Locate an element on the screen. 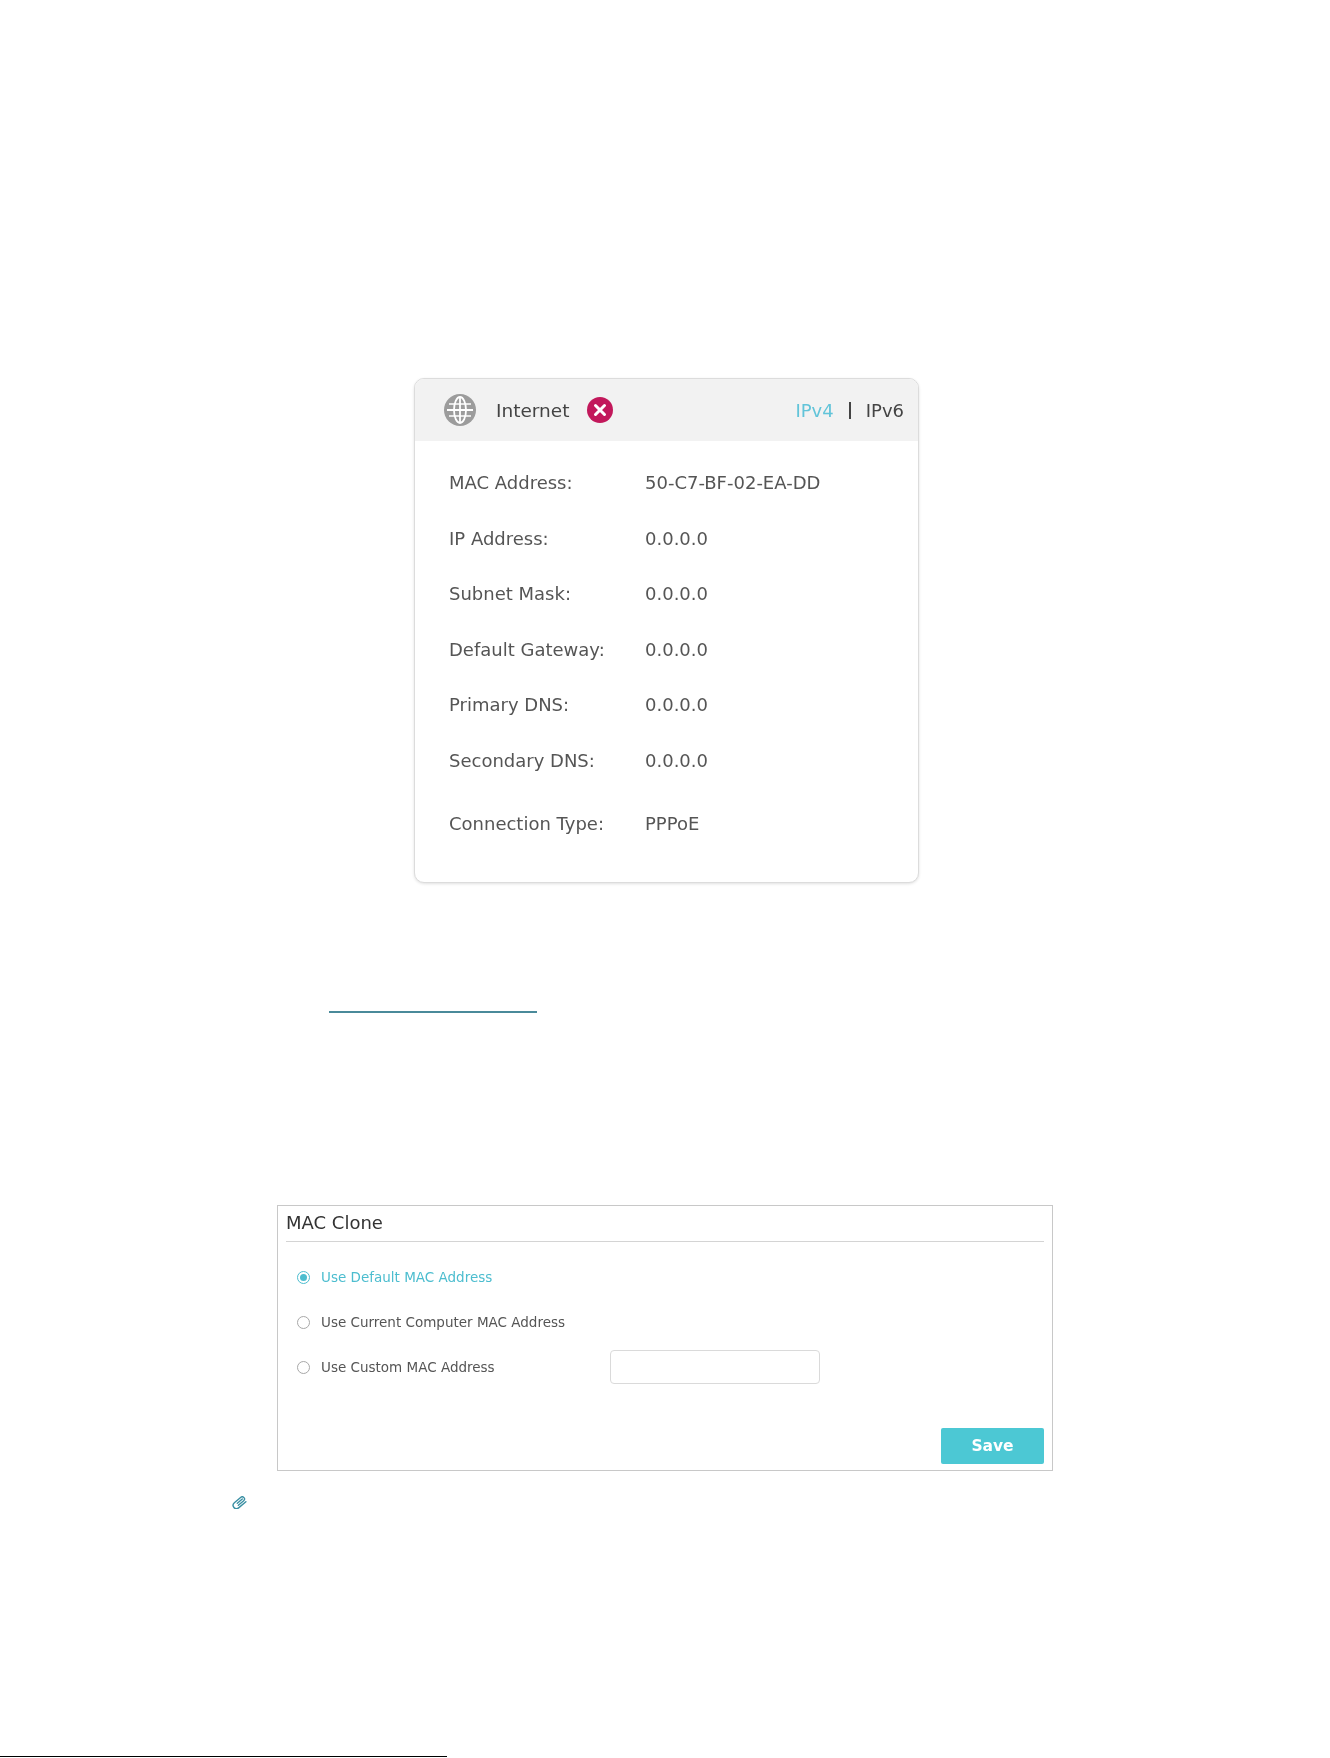 This screenshot has height=1758, width=1330. field-label: Secondary DNS: is located at coordinates (522, 760).